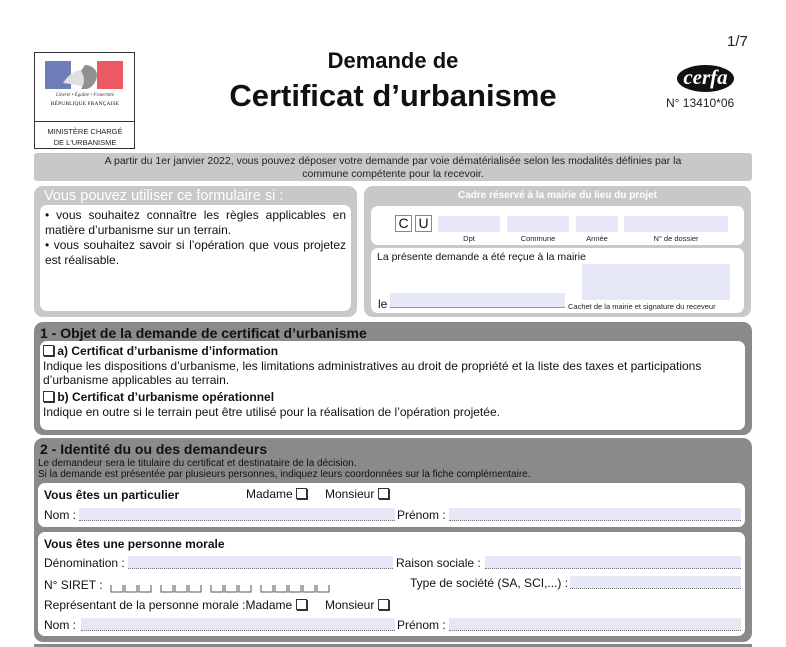 The width and height of the screenshot is (786, 647). I want to click on reception-date-label: le, so click(383, 304).